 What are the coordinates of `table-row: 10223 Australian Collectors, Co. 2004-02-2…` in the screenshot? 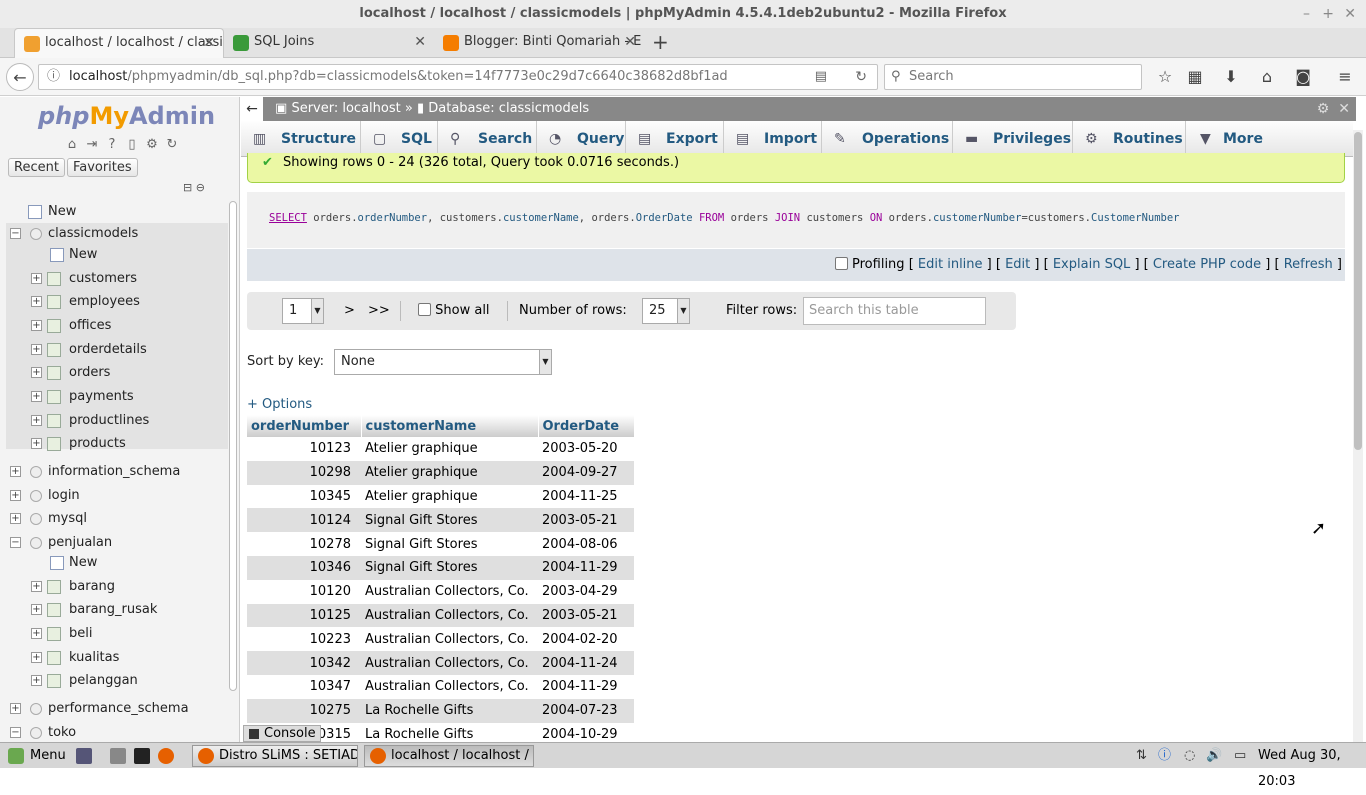 It's located at (440, 639).